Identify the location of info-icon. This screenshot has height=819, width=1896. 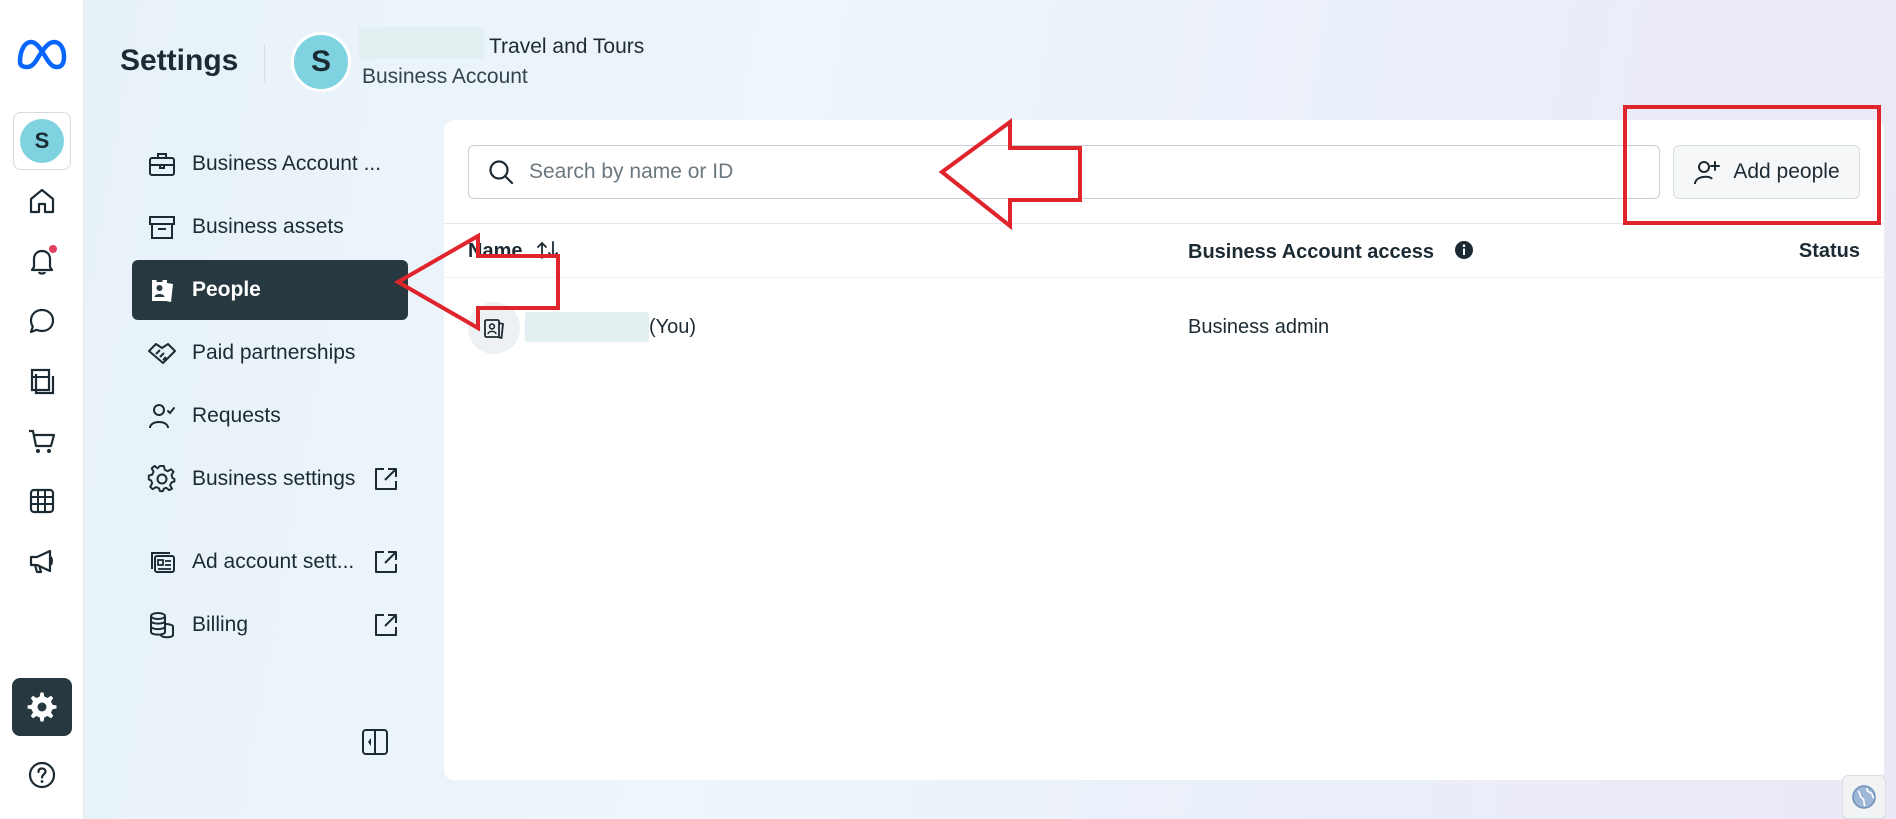
(1464, 250).